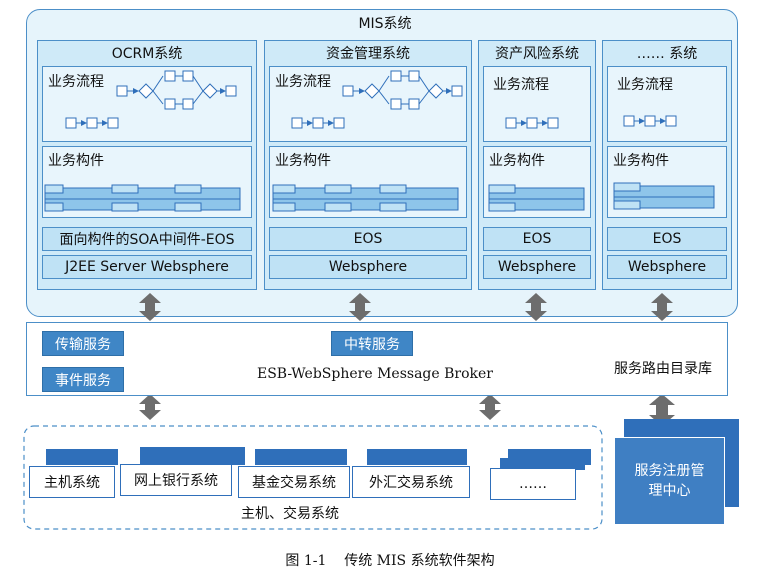 The width and height of the screenshot is (781, 582). What do you see at coordinates (151, 99) in the screenshot?
I see `ocrm-flow-diagram` at bounding box center [151, 99].